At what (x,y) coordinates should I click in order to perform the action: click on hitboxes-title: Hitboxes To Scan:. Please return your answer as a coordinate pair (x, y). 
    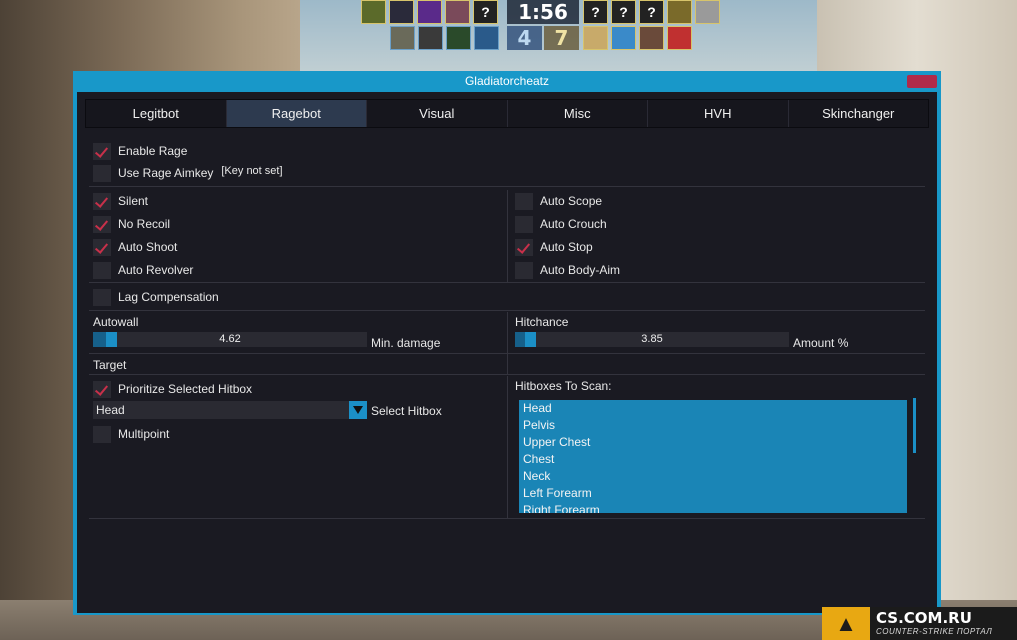
    Looking at the image, I should click on (563, 386).